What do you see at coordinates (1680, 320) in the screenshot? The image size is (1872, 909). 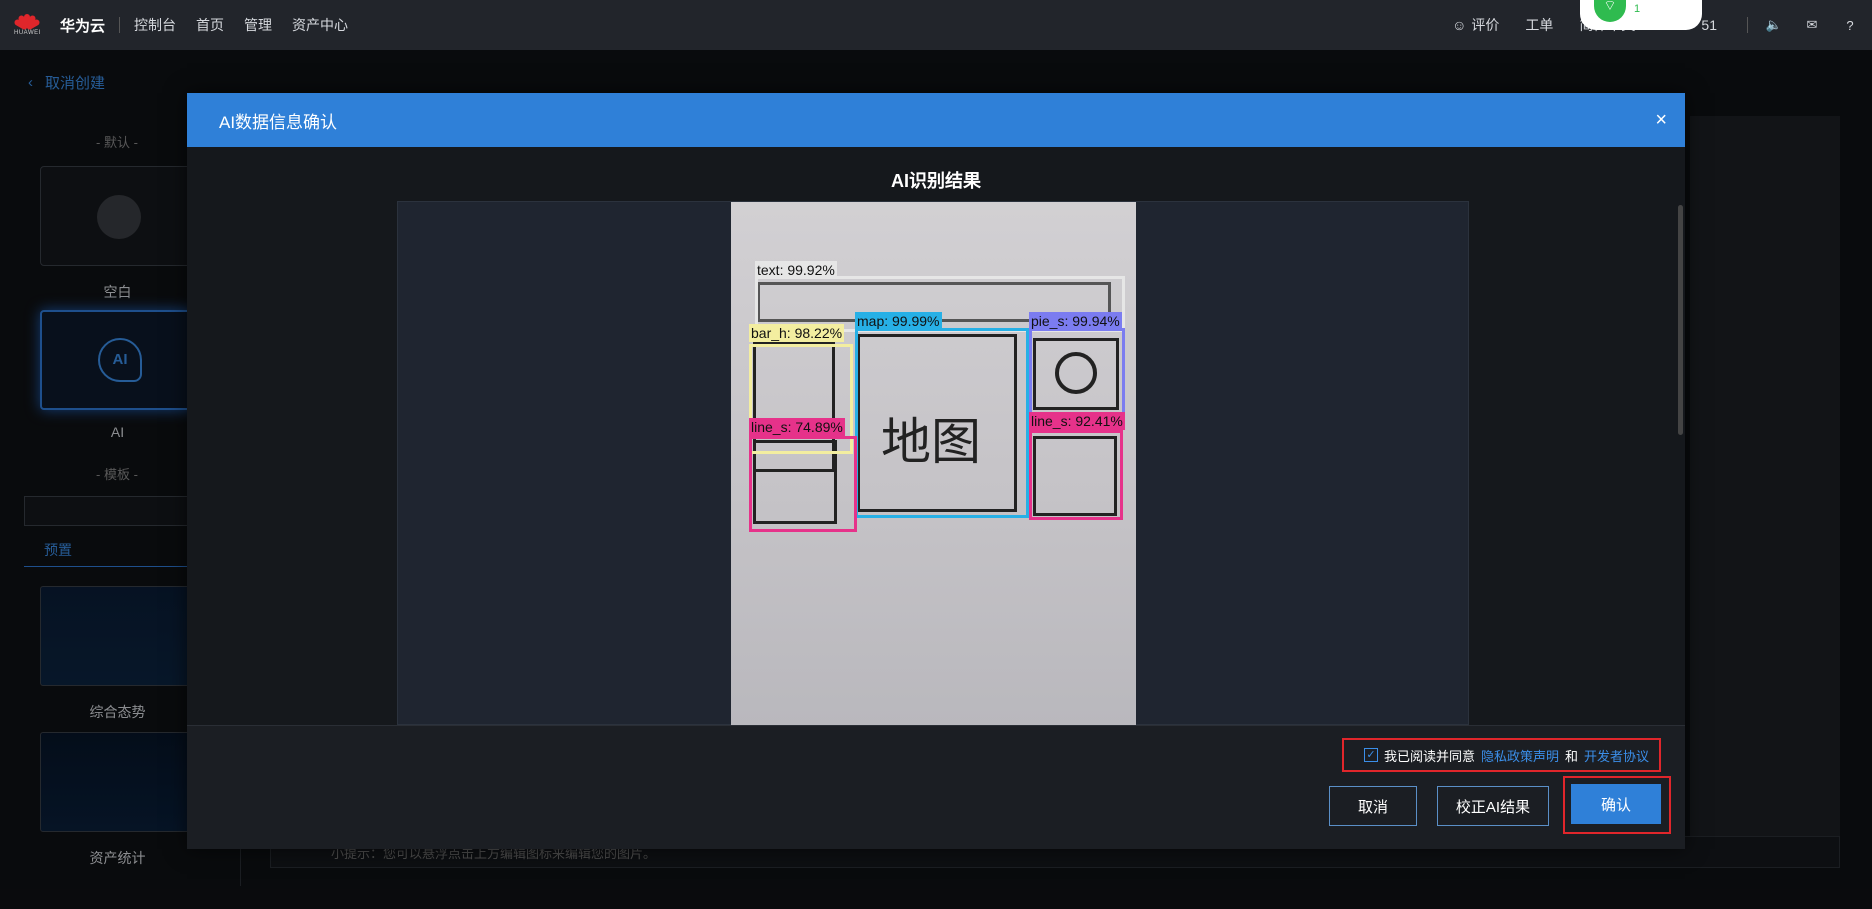 I see `dialog-scrollbar` at bounding box center [1680, 320].